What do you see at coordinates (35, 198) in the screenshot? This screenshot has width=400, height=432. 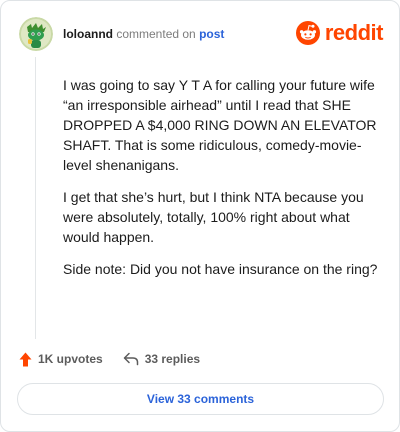 I see `thread-line` at bounding box center [35, 198].